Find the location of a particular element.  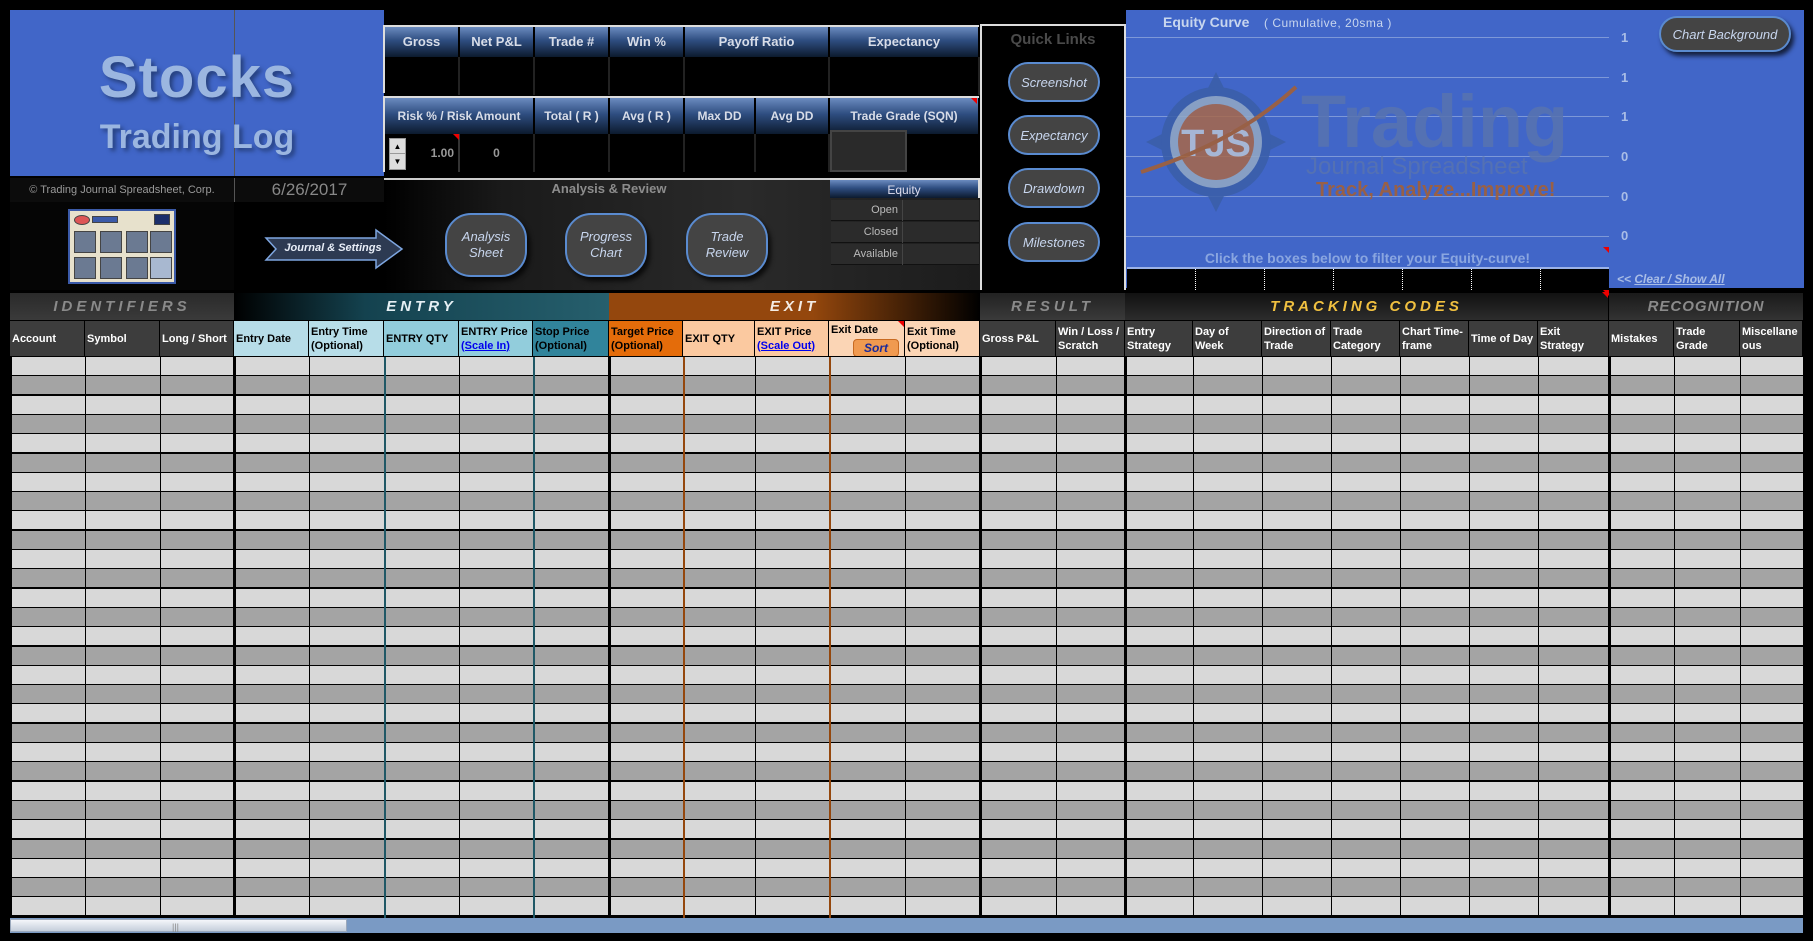

column-header-entry-time: Entry Time (Optional) is located at coordinates (346, 338).